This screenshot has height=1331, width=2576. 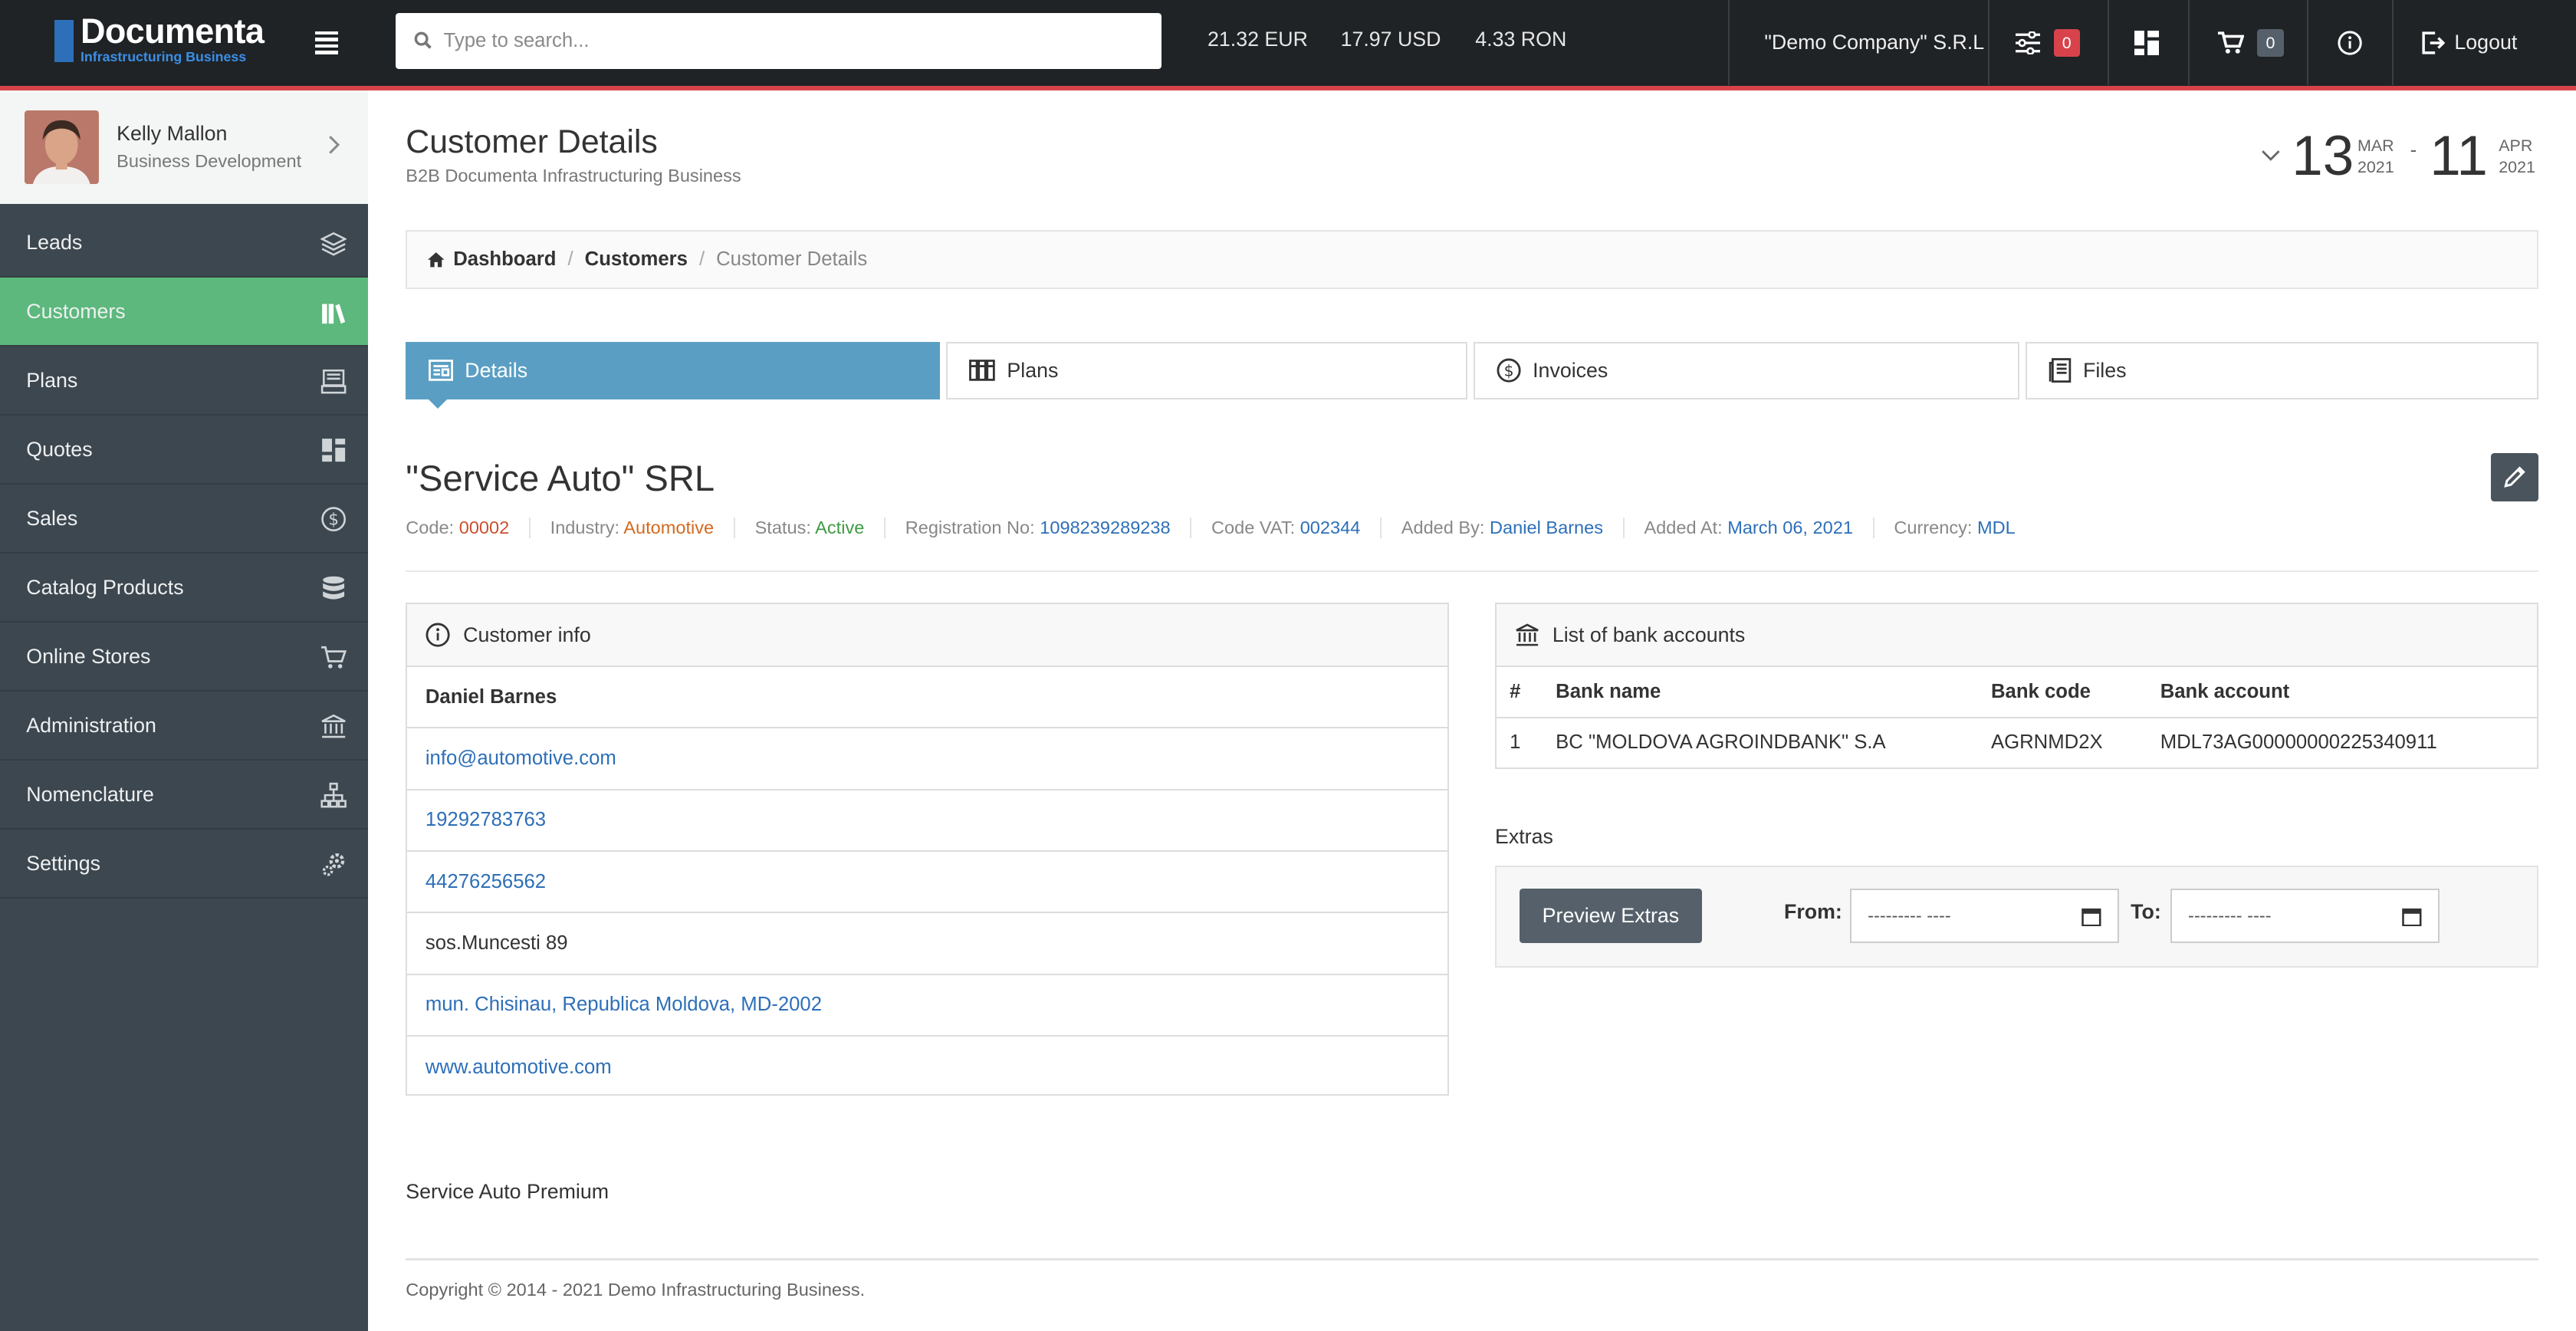 I want to click on logo-subtitle: Infrastructuring Business, so click(x=164, y=57).